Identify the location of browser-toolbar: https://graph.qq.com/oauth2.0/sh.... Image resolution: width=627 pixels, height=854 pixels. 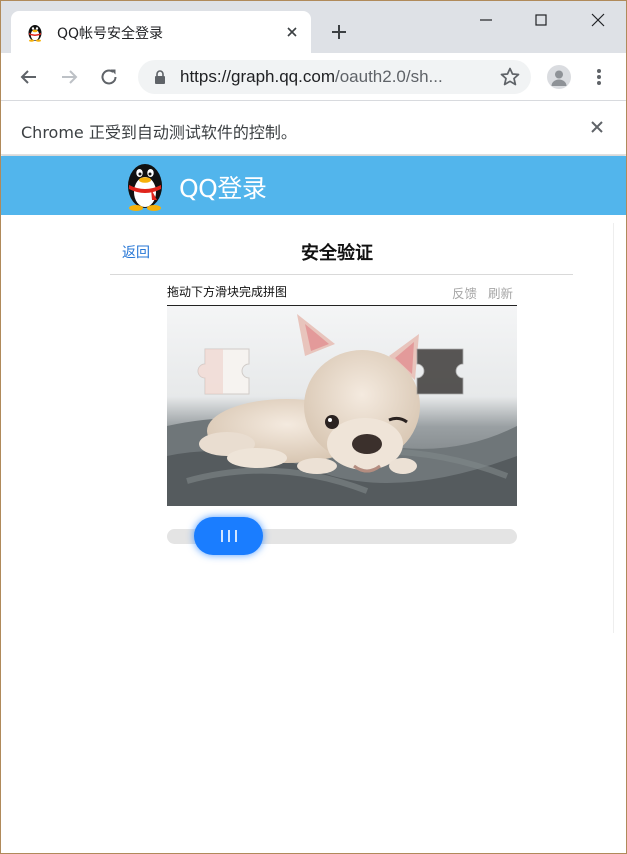
(313, 77).